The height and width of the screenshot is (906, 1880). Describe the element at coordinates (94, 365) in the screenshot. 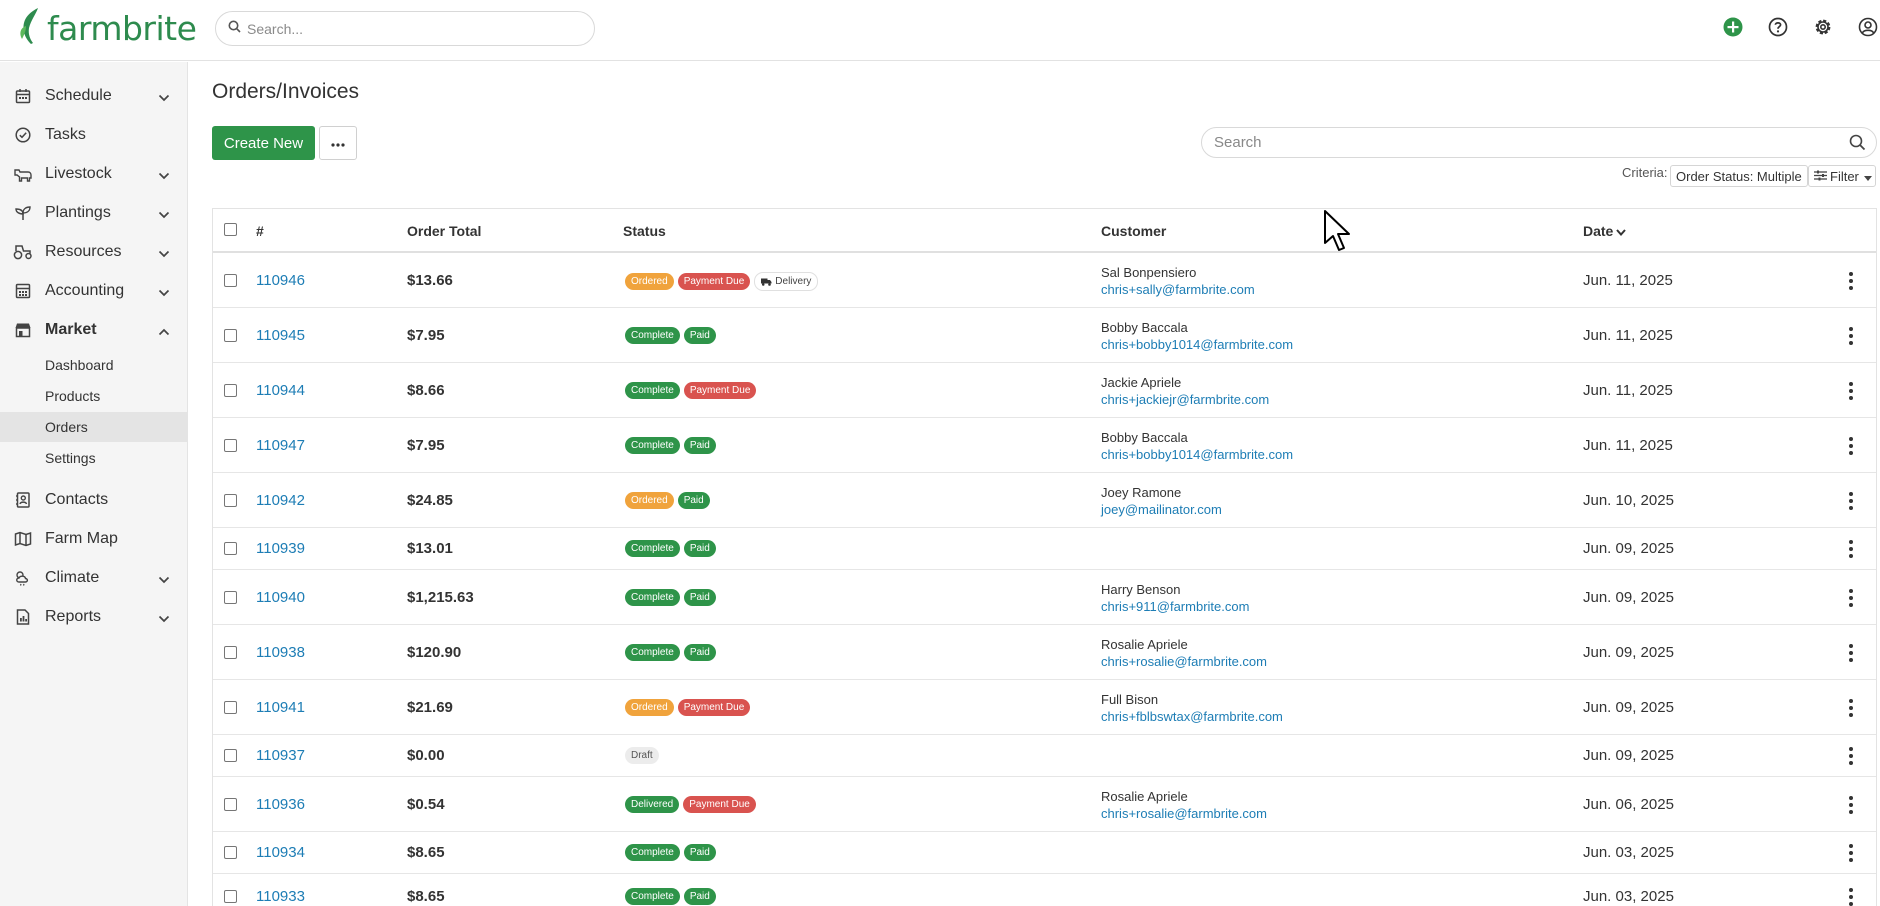

I see `sidebar-subitem-dashboard: Dashboard` at that location.